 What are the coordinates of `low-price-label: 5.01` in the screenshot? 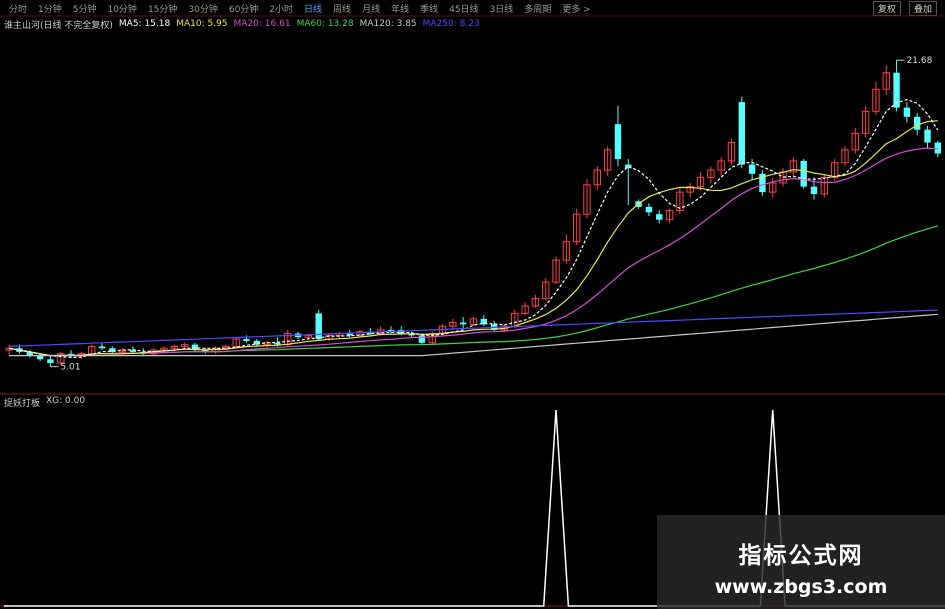 It's located at (70, 368).